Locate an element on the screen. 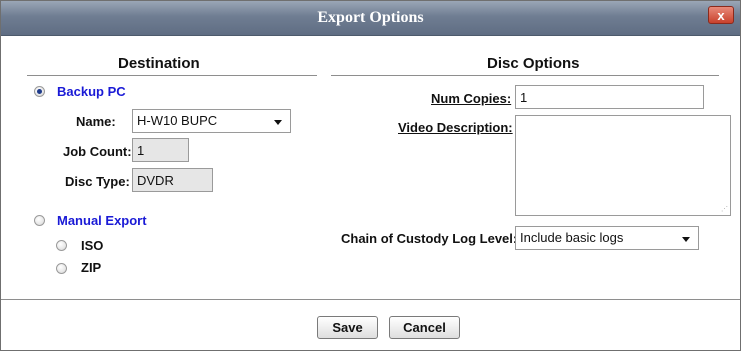  custody-log-value: Include basic logs is located at coordinates (572, 237).